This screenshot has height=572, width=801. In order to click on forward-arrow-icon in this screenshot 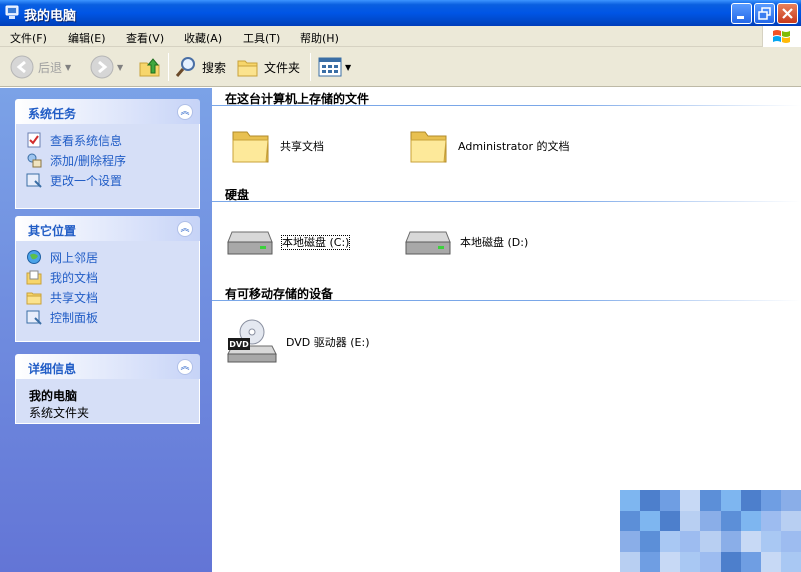, I will do `click(102, 67)`.